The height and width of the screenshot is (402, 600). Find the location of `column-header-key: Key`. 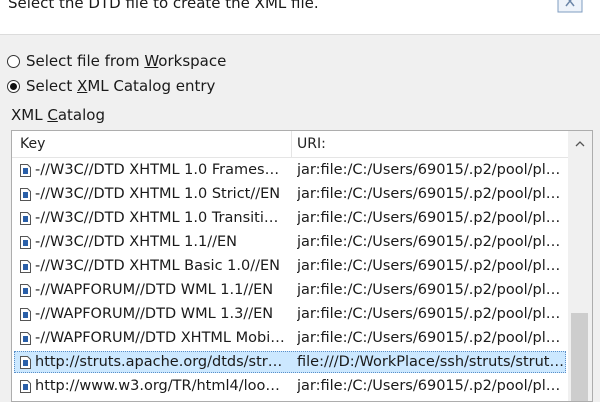

column-header-key: Key is located at coordinates (32, 144).